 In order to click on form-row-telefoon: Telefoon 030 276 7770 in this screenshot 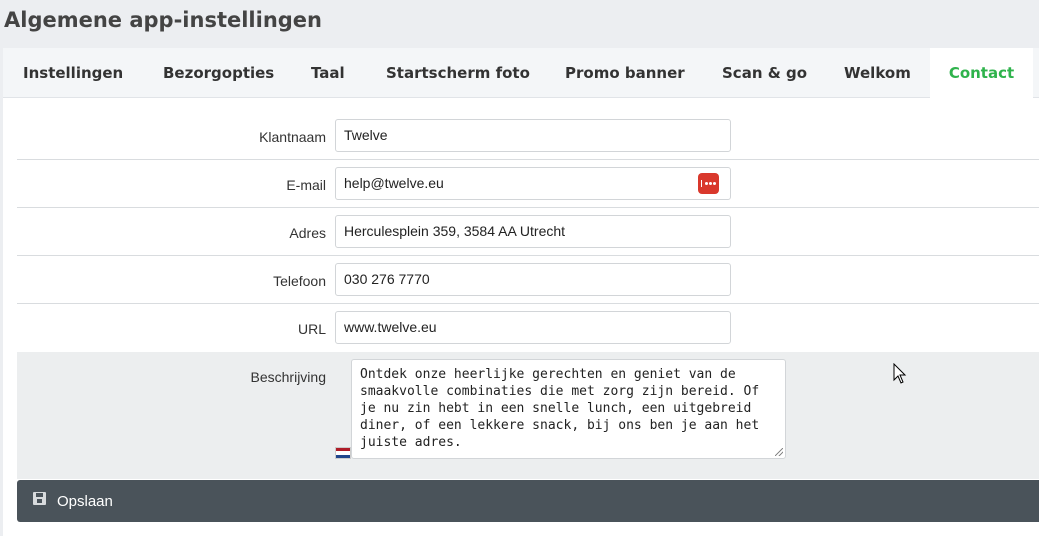, I will do `click(528, 280)`.